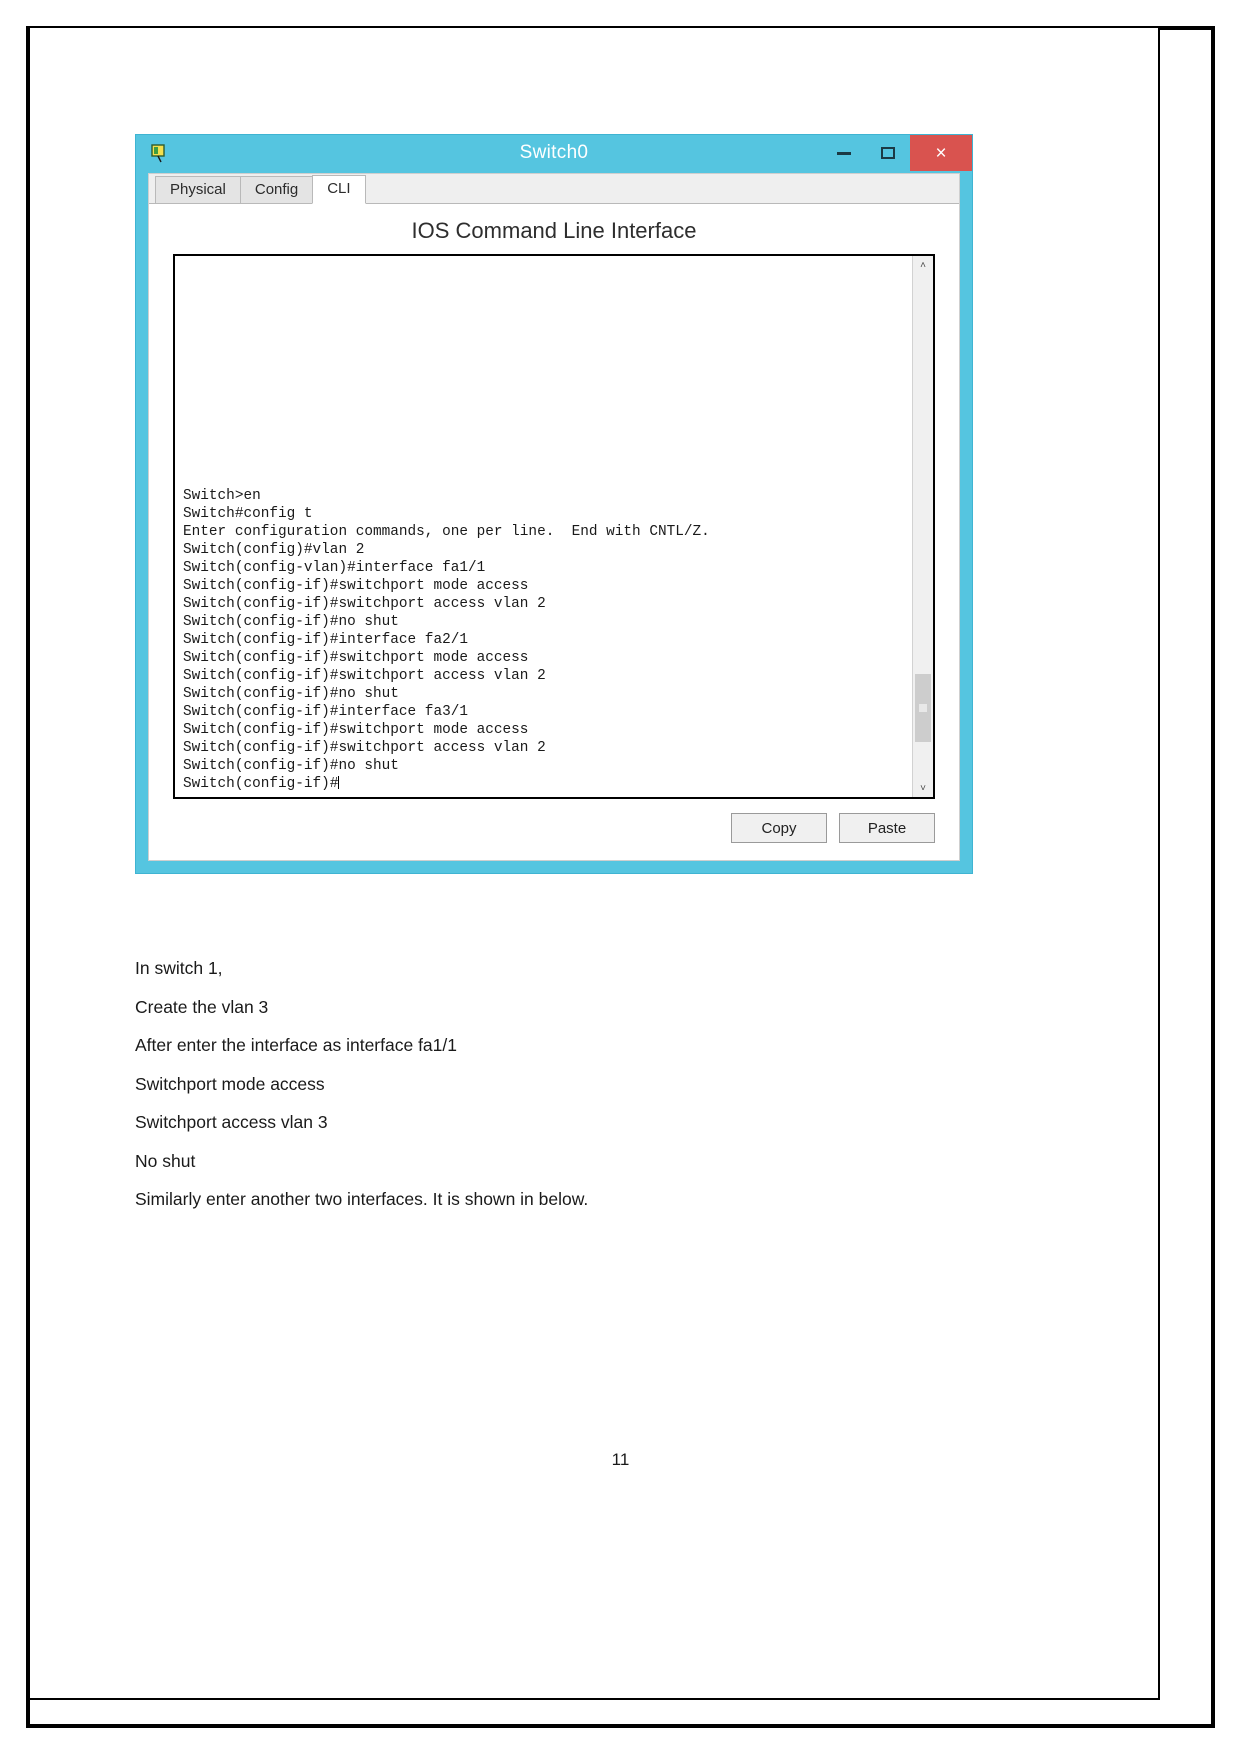 This screenshot has height=1754, width=1241. Describe the element at coordinates (554, 189) in the screenshot. I see `tabstrip: Physical Config CLI` at that location.